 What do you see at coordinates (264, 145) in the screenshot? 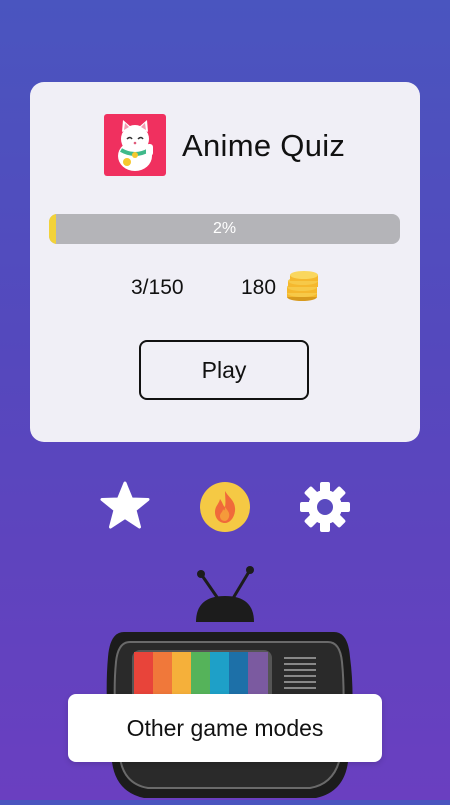
I see `app-title: Anime Quiz` at bounding box center [264, 145].